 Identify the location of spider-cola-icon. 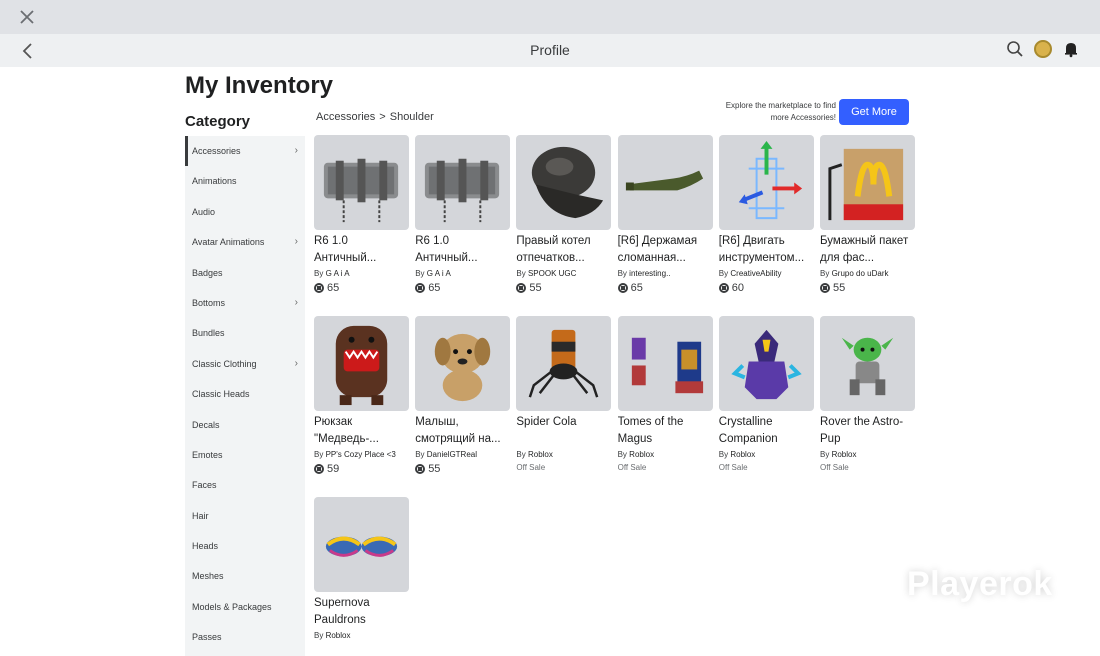
(564, 363).